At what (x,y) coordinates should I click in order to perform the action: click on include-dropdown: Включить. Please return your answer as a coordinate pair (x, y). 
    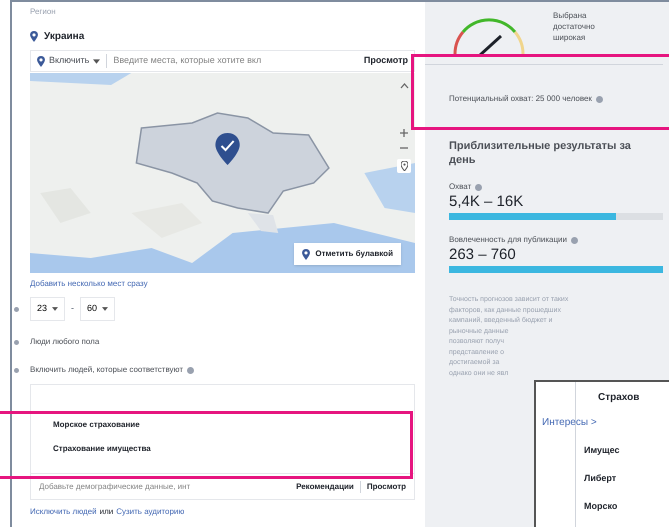
    Looking at the image, I should click on (68, 61).